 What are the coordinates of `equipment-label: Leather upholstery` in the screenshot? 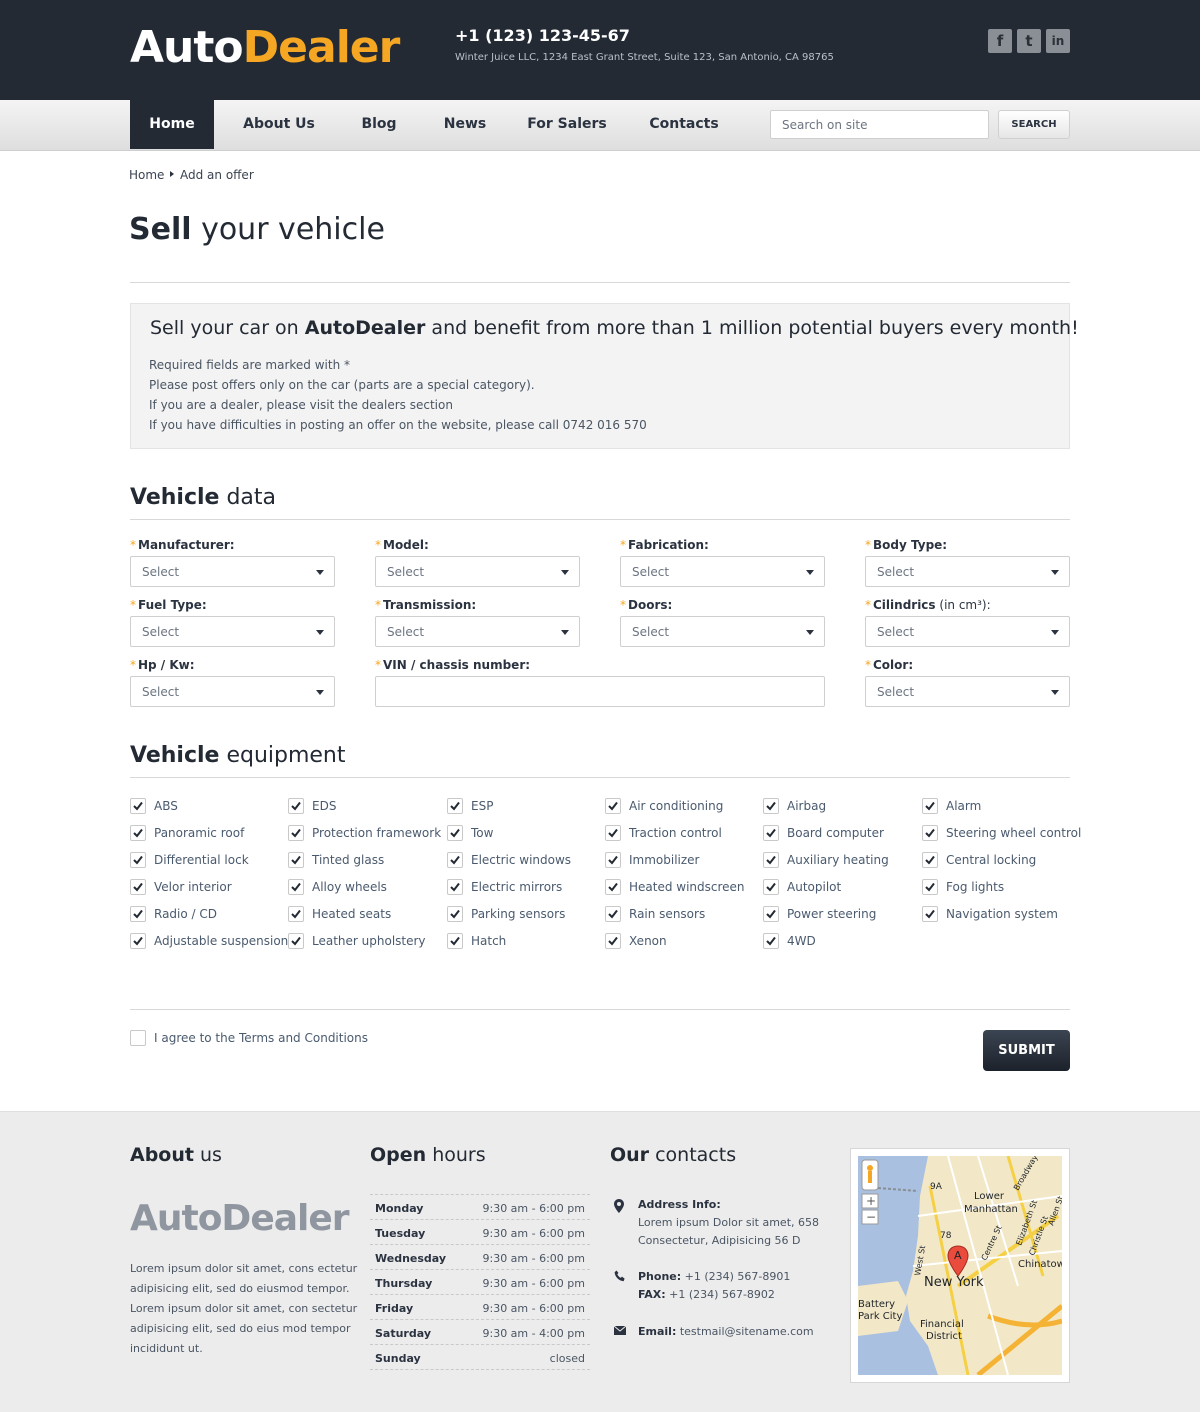 It's located at (369, 941).